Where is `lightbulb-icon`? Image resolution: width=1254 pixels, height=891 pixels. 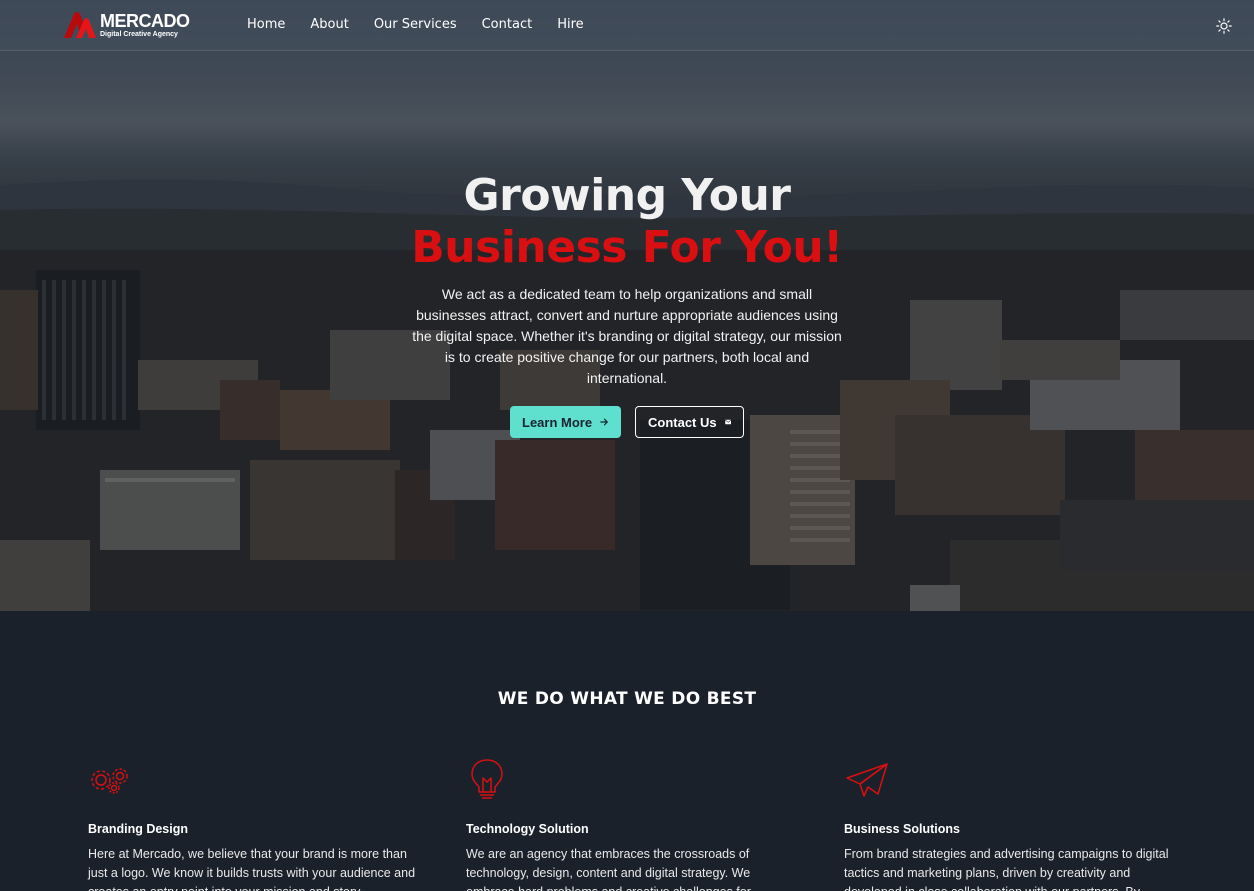
lightbulb-icon is located at coordinates (487, 779).